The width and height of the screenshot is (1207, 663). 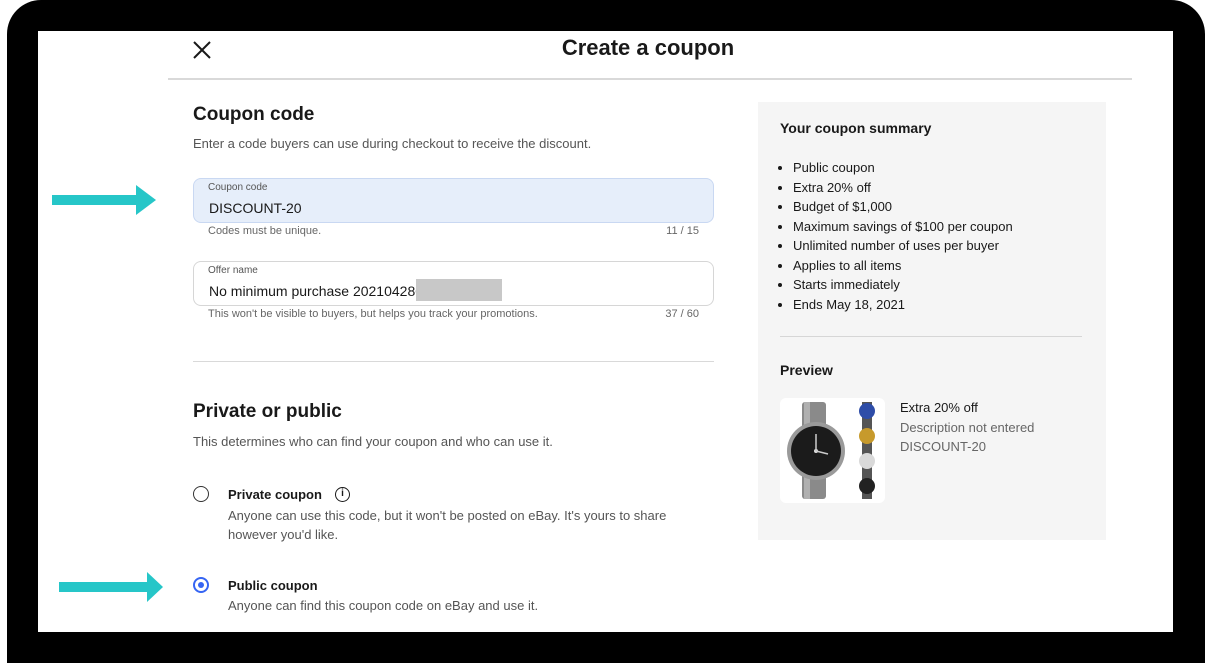 What do you see at coordinates (233, 270) in the screenshot?
I see `offer-name-label: Offer name` at bounding box center [233, 270].